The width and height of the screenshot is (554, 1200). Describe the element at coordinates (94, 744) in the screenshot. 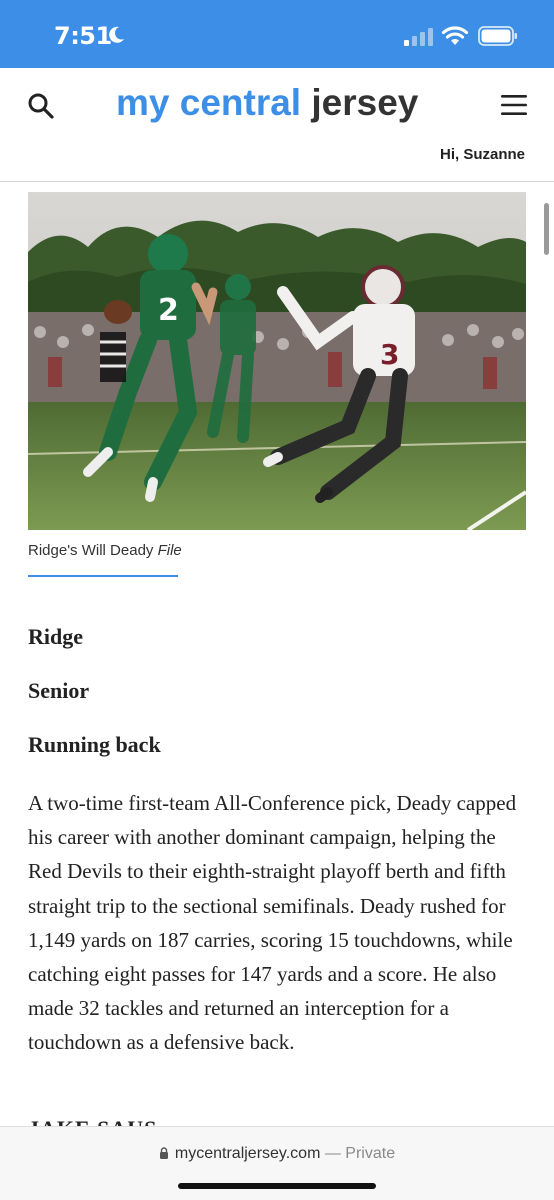

I see `player-position: Running back` at that location.